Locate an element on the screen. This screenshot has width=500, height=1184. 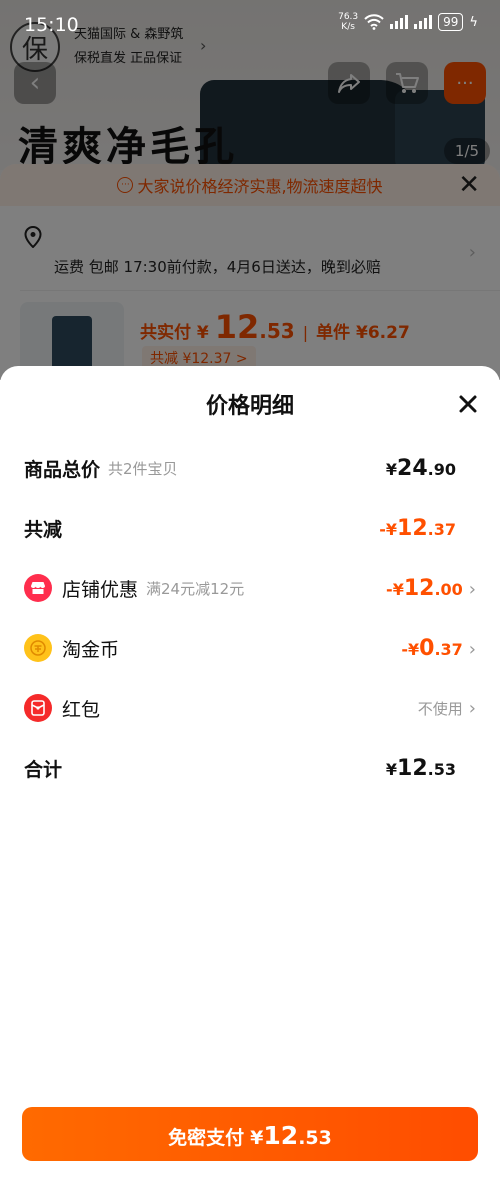
red-packet-icon is located at coordinates (38, 708).